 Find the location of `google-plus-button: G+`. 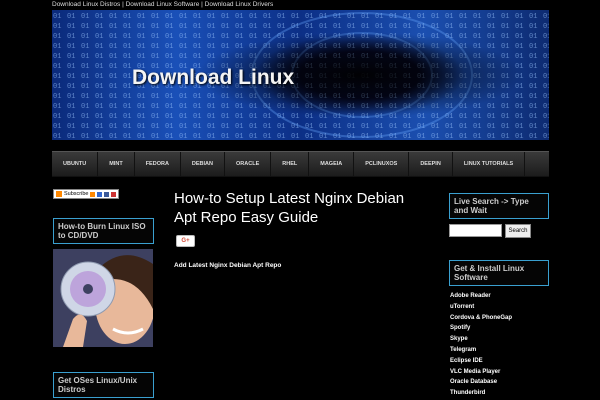

google-plus-button: G+ is located at coordinates (185, 241).